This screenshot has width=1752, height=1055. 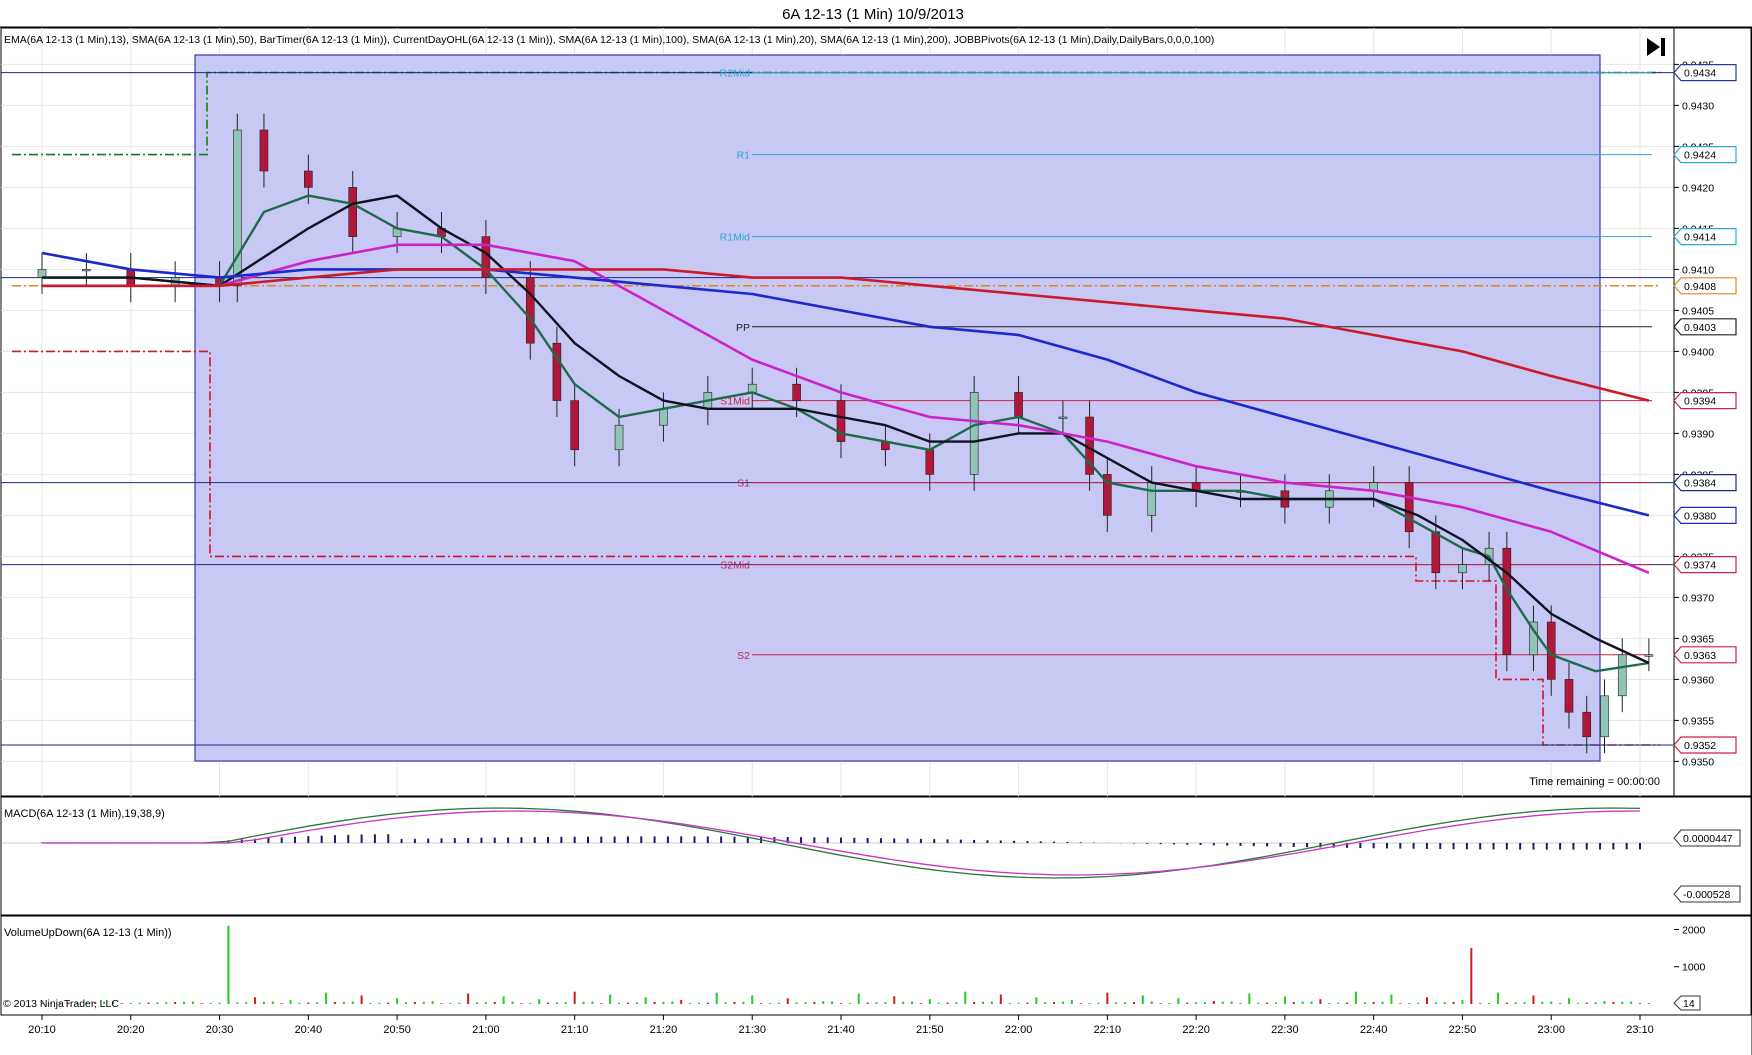 I want to click on x-tick-label: 22:00, so click(x=1019, y=1030).